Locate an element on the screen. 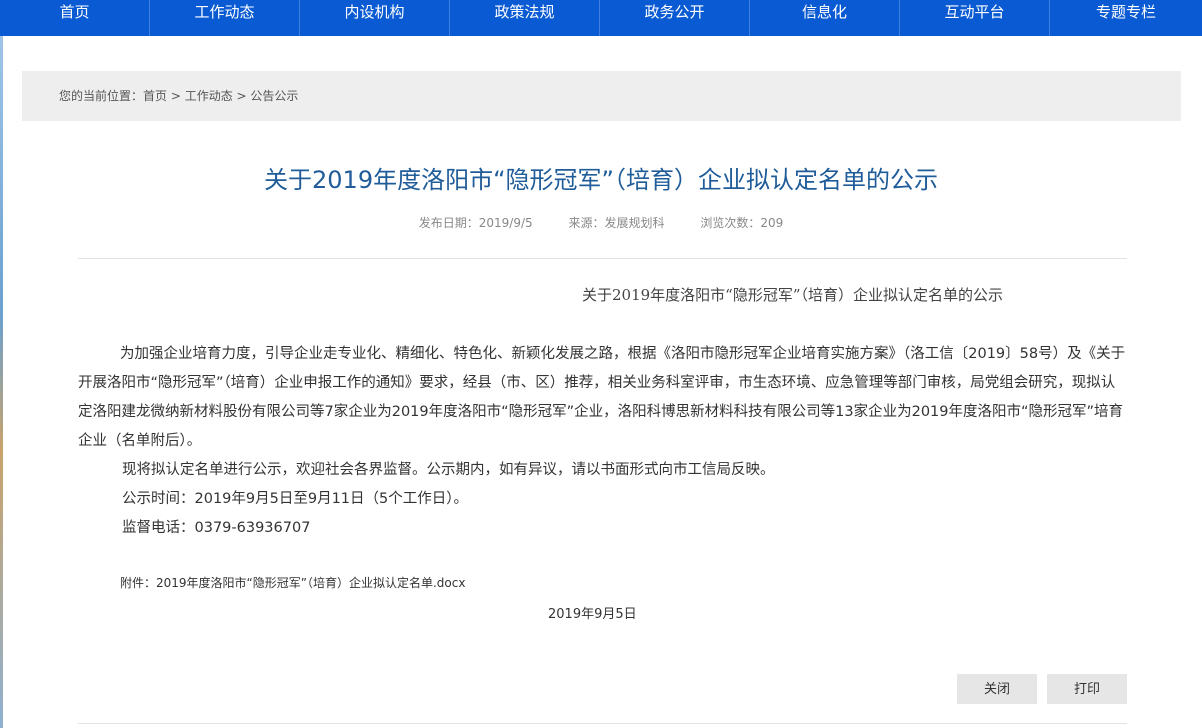  article-source: 来源：发展规划科 is located at coordinates (616, 223).